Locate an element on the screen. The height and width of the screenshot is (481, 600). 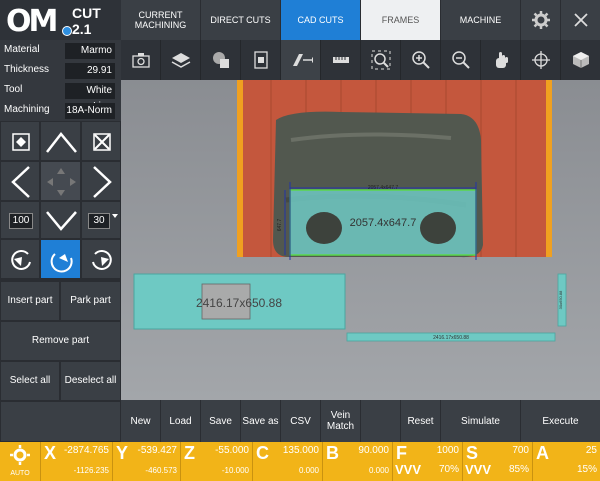
settings-button is located at coordinates (541, 20).